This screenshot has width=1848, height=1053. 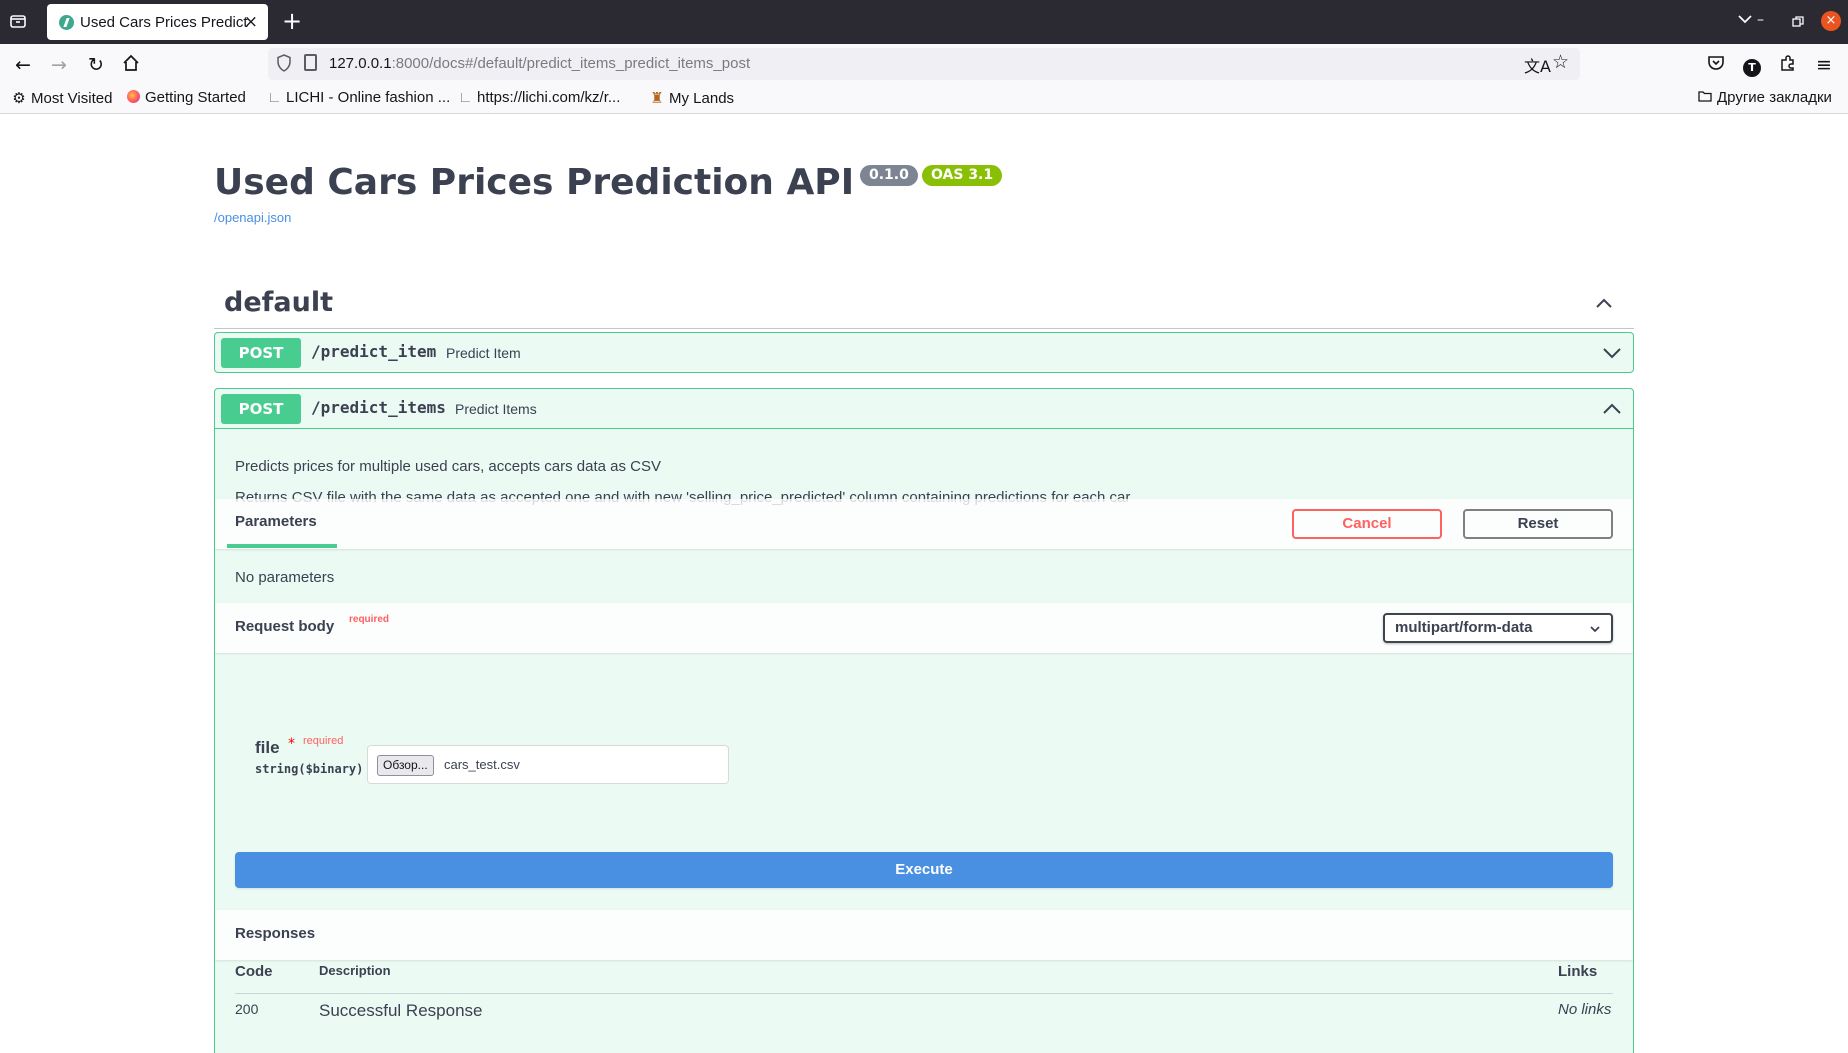 I want to click on column-header-description: Description, so click(x=355, y=970).